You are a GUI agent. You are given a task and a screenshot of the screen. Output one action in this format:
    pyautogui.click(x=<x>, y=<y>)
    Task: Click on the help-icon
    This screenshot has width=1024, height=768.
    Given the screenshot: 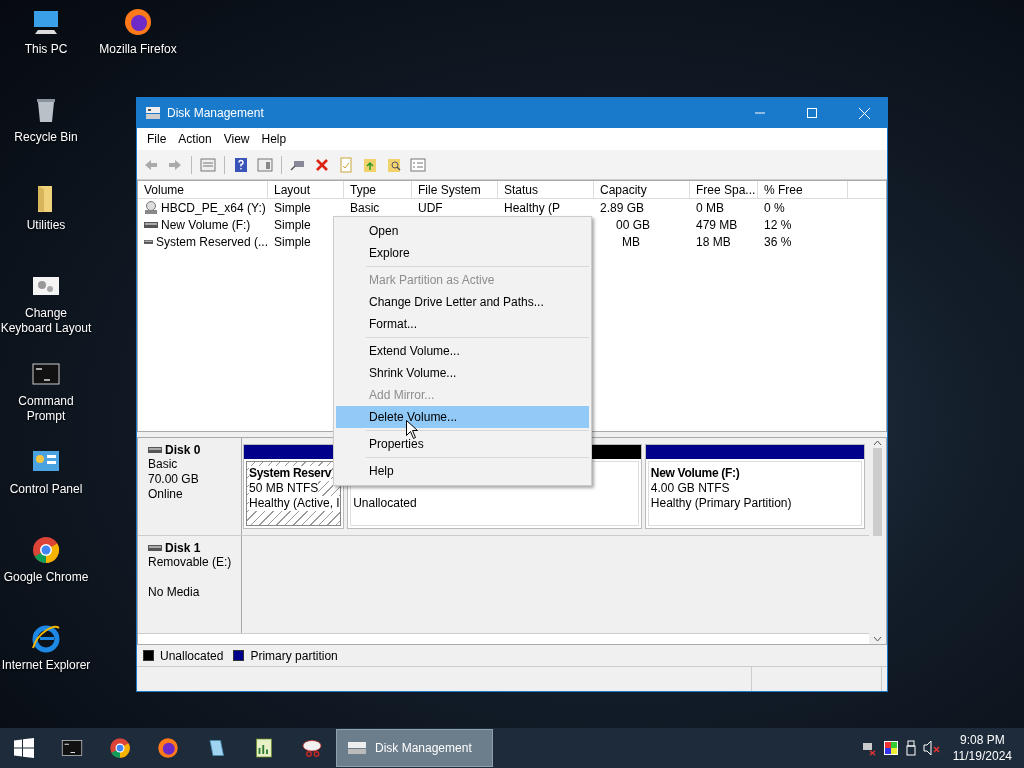 What is the action you would take?
    pyautogui.click(x=241, y=164)
    